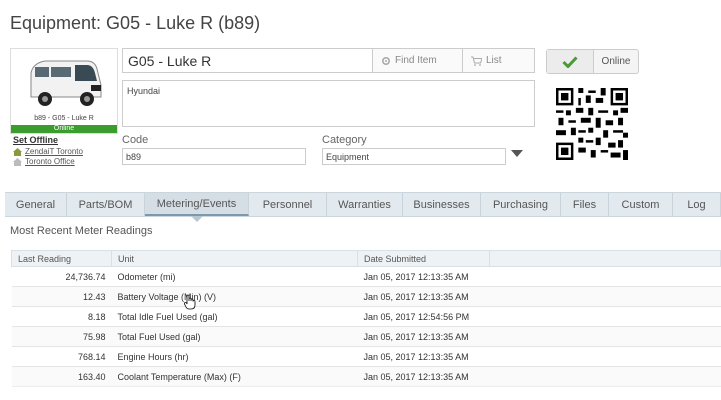  I want to click on active-tab-indicator, so click(197, 219).